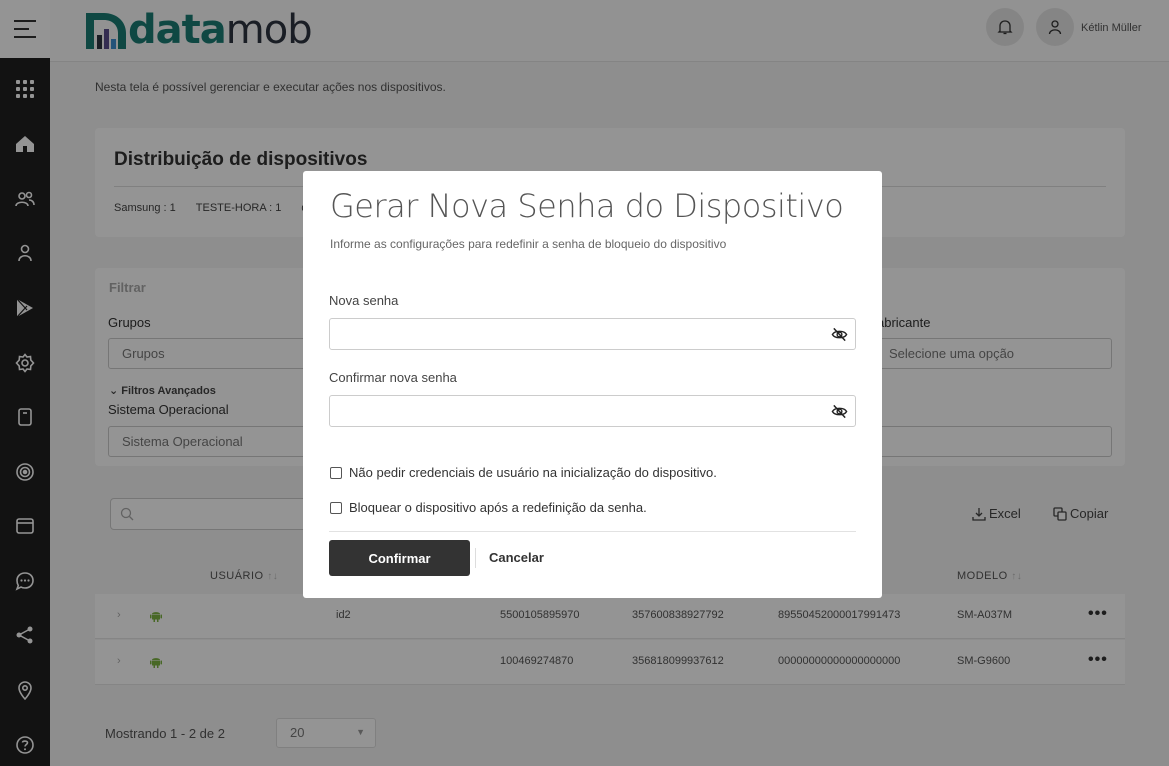 The image size is (1169, 766). I want to click on new-password-field, so click(592, 334).